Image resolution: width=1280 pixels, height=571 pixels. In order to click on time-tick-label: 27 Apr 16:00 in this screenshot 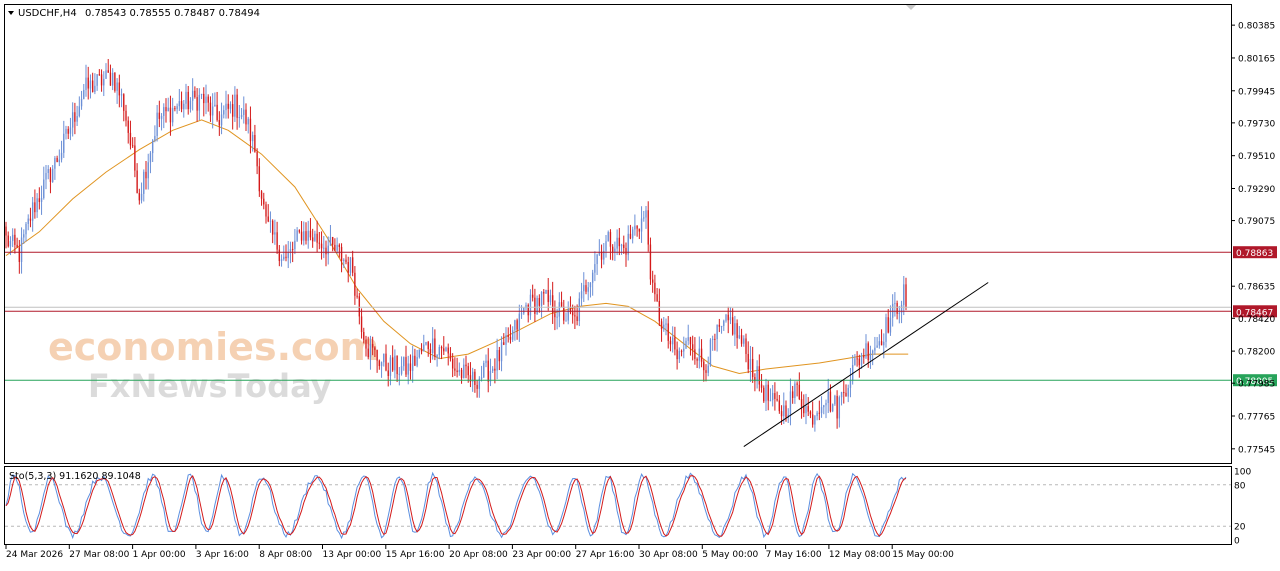, I will do `click(605, 555)`.